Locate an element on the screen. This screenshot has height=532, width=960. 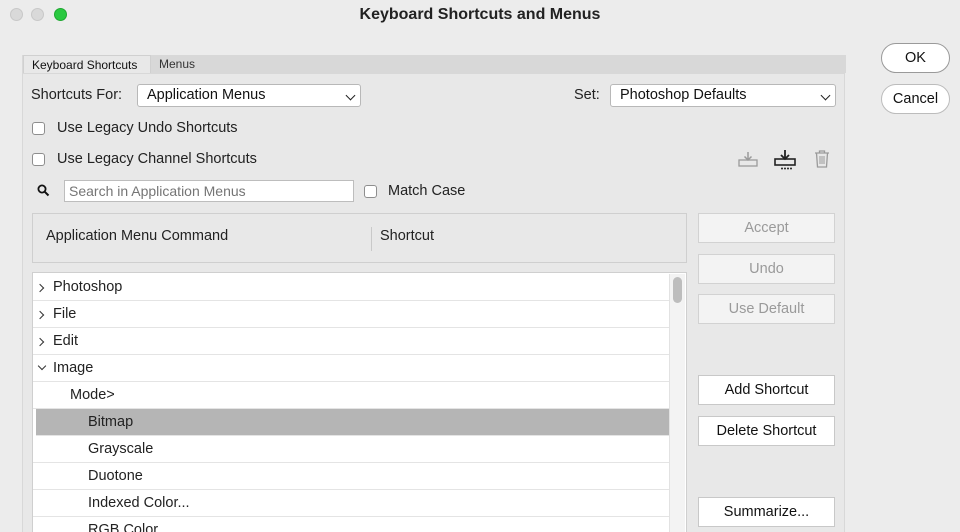
list-item-label: Image is located at coordinates (73, 368).